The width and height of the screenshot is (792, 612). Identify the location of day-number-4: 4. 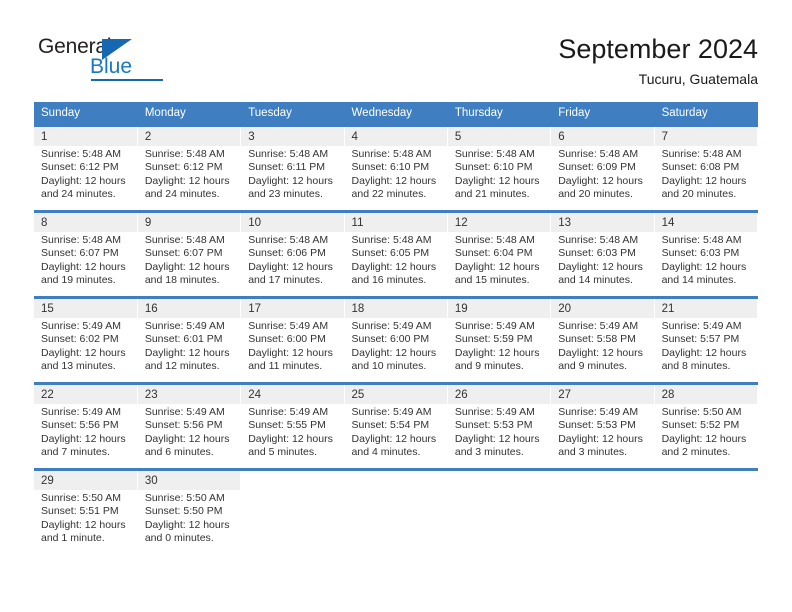
(396, 136).